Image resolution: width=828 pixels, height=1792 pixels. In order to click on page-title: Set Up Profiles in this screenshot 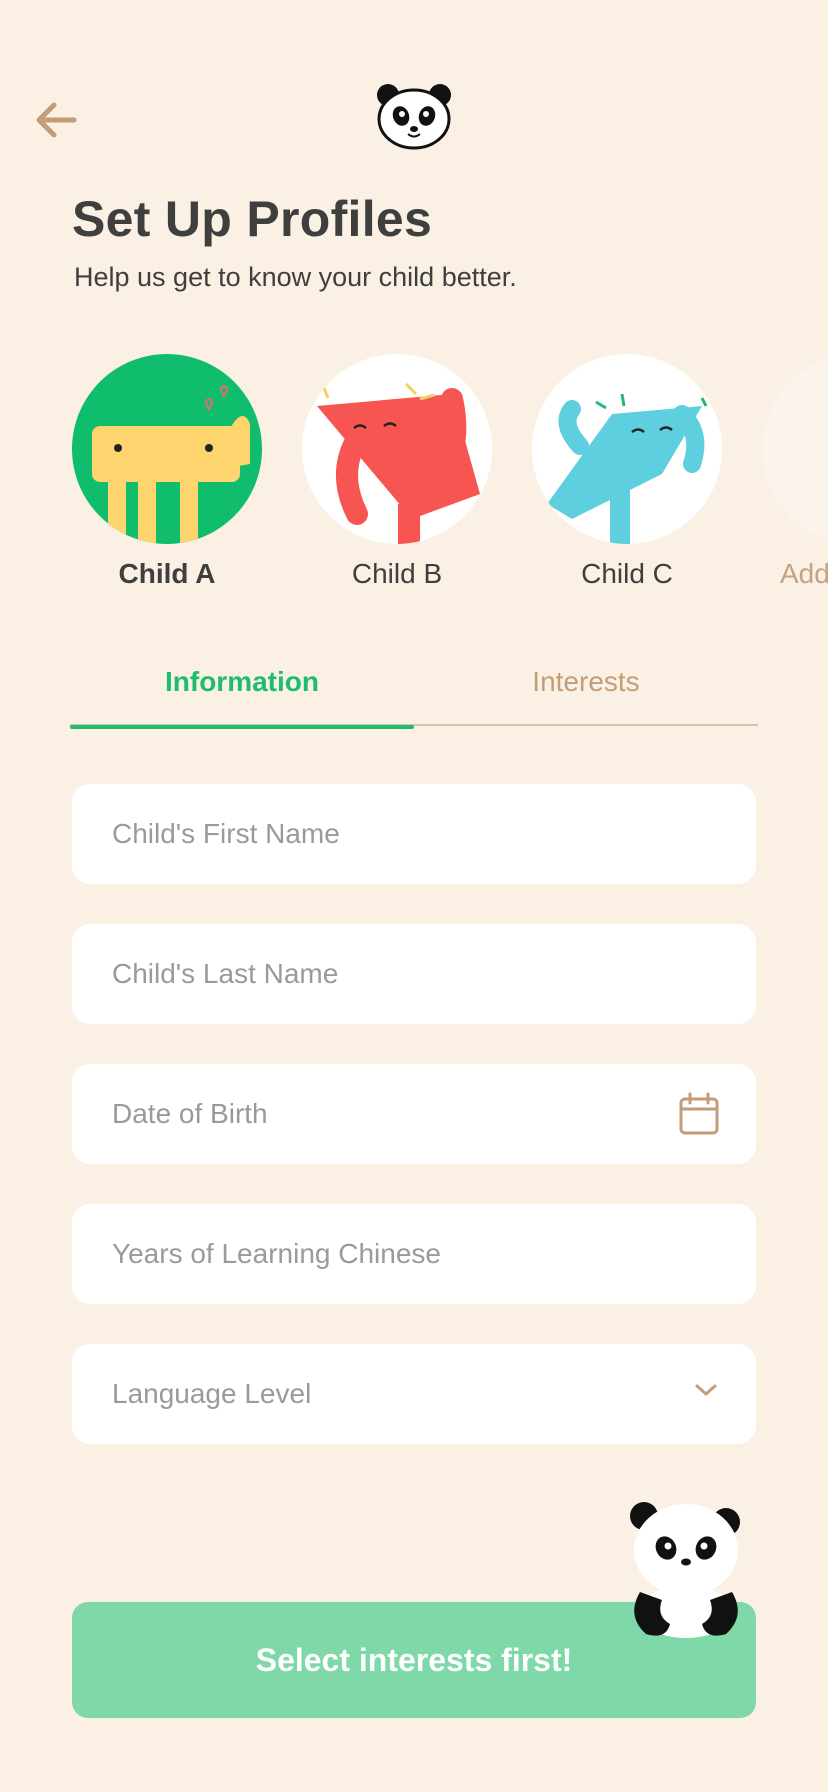, I will do `click(252, 219)`.